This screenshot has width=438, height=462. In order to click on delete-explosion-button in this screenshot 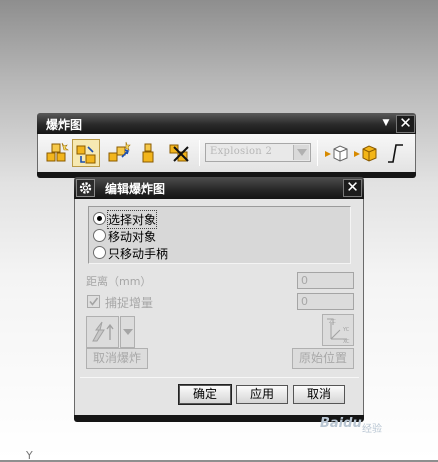, I will do `click(180, 153)`.